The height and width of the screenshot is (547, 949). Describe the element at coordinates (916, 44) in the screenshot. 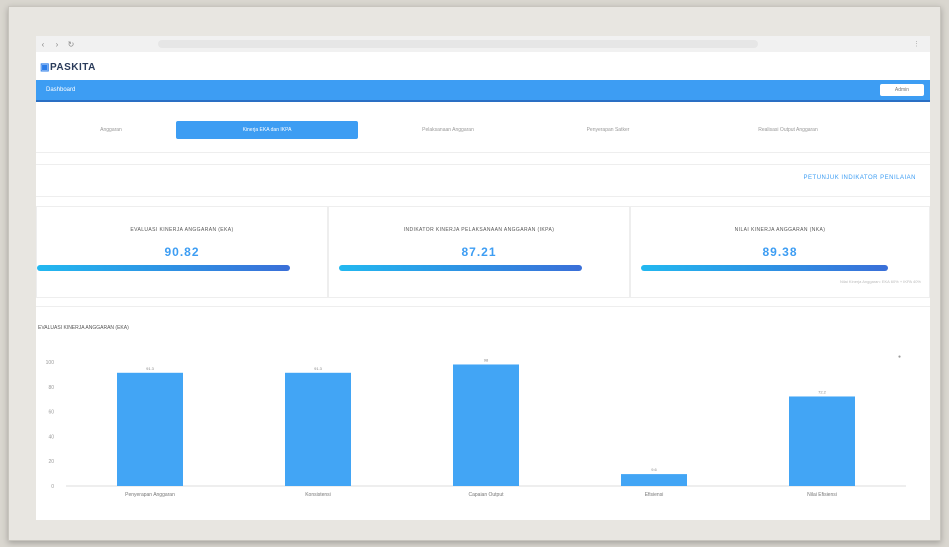

I see `browser-menu-icon: ⋮` at that location.